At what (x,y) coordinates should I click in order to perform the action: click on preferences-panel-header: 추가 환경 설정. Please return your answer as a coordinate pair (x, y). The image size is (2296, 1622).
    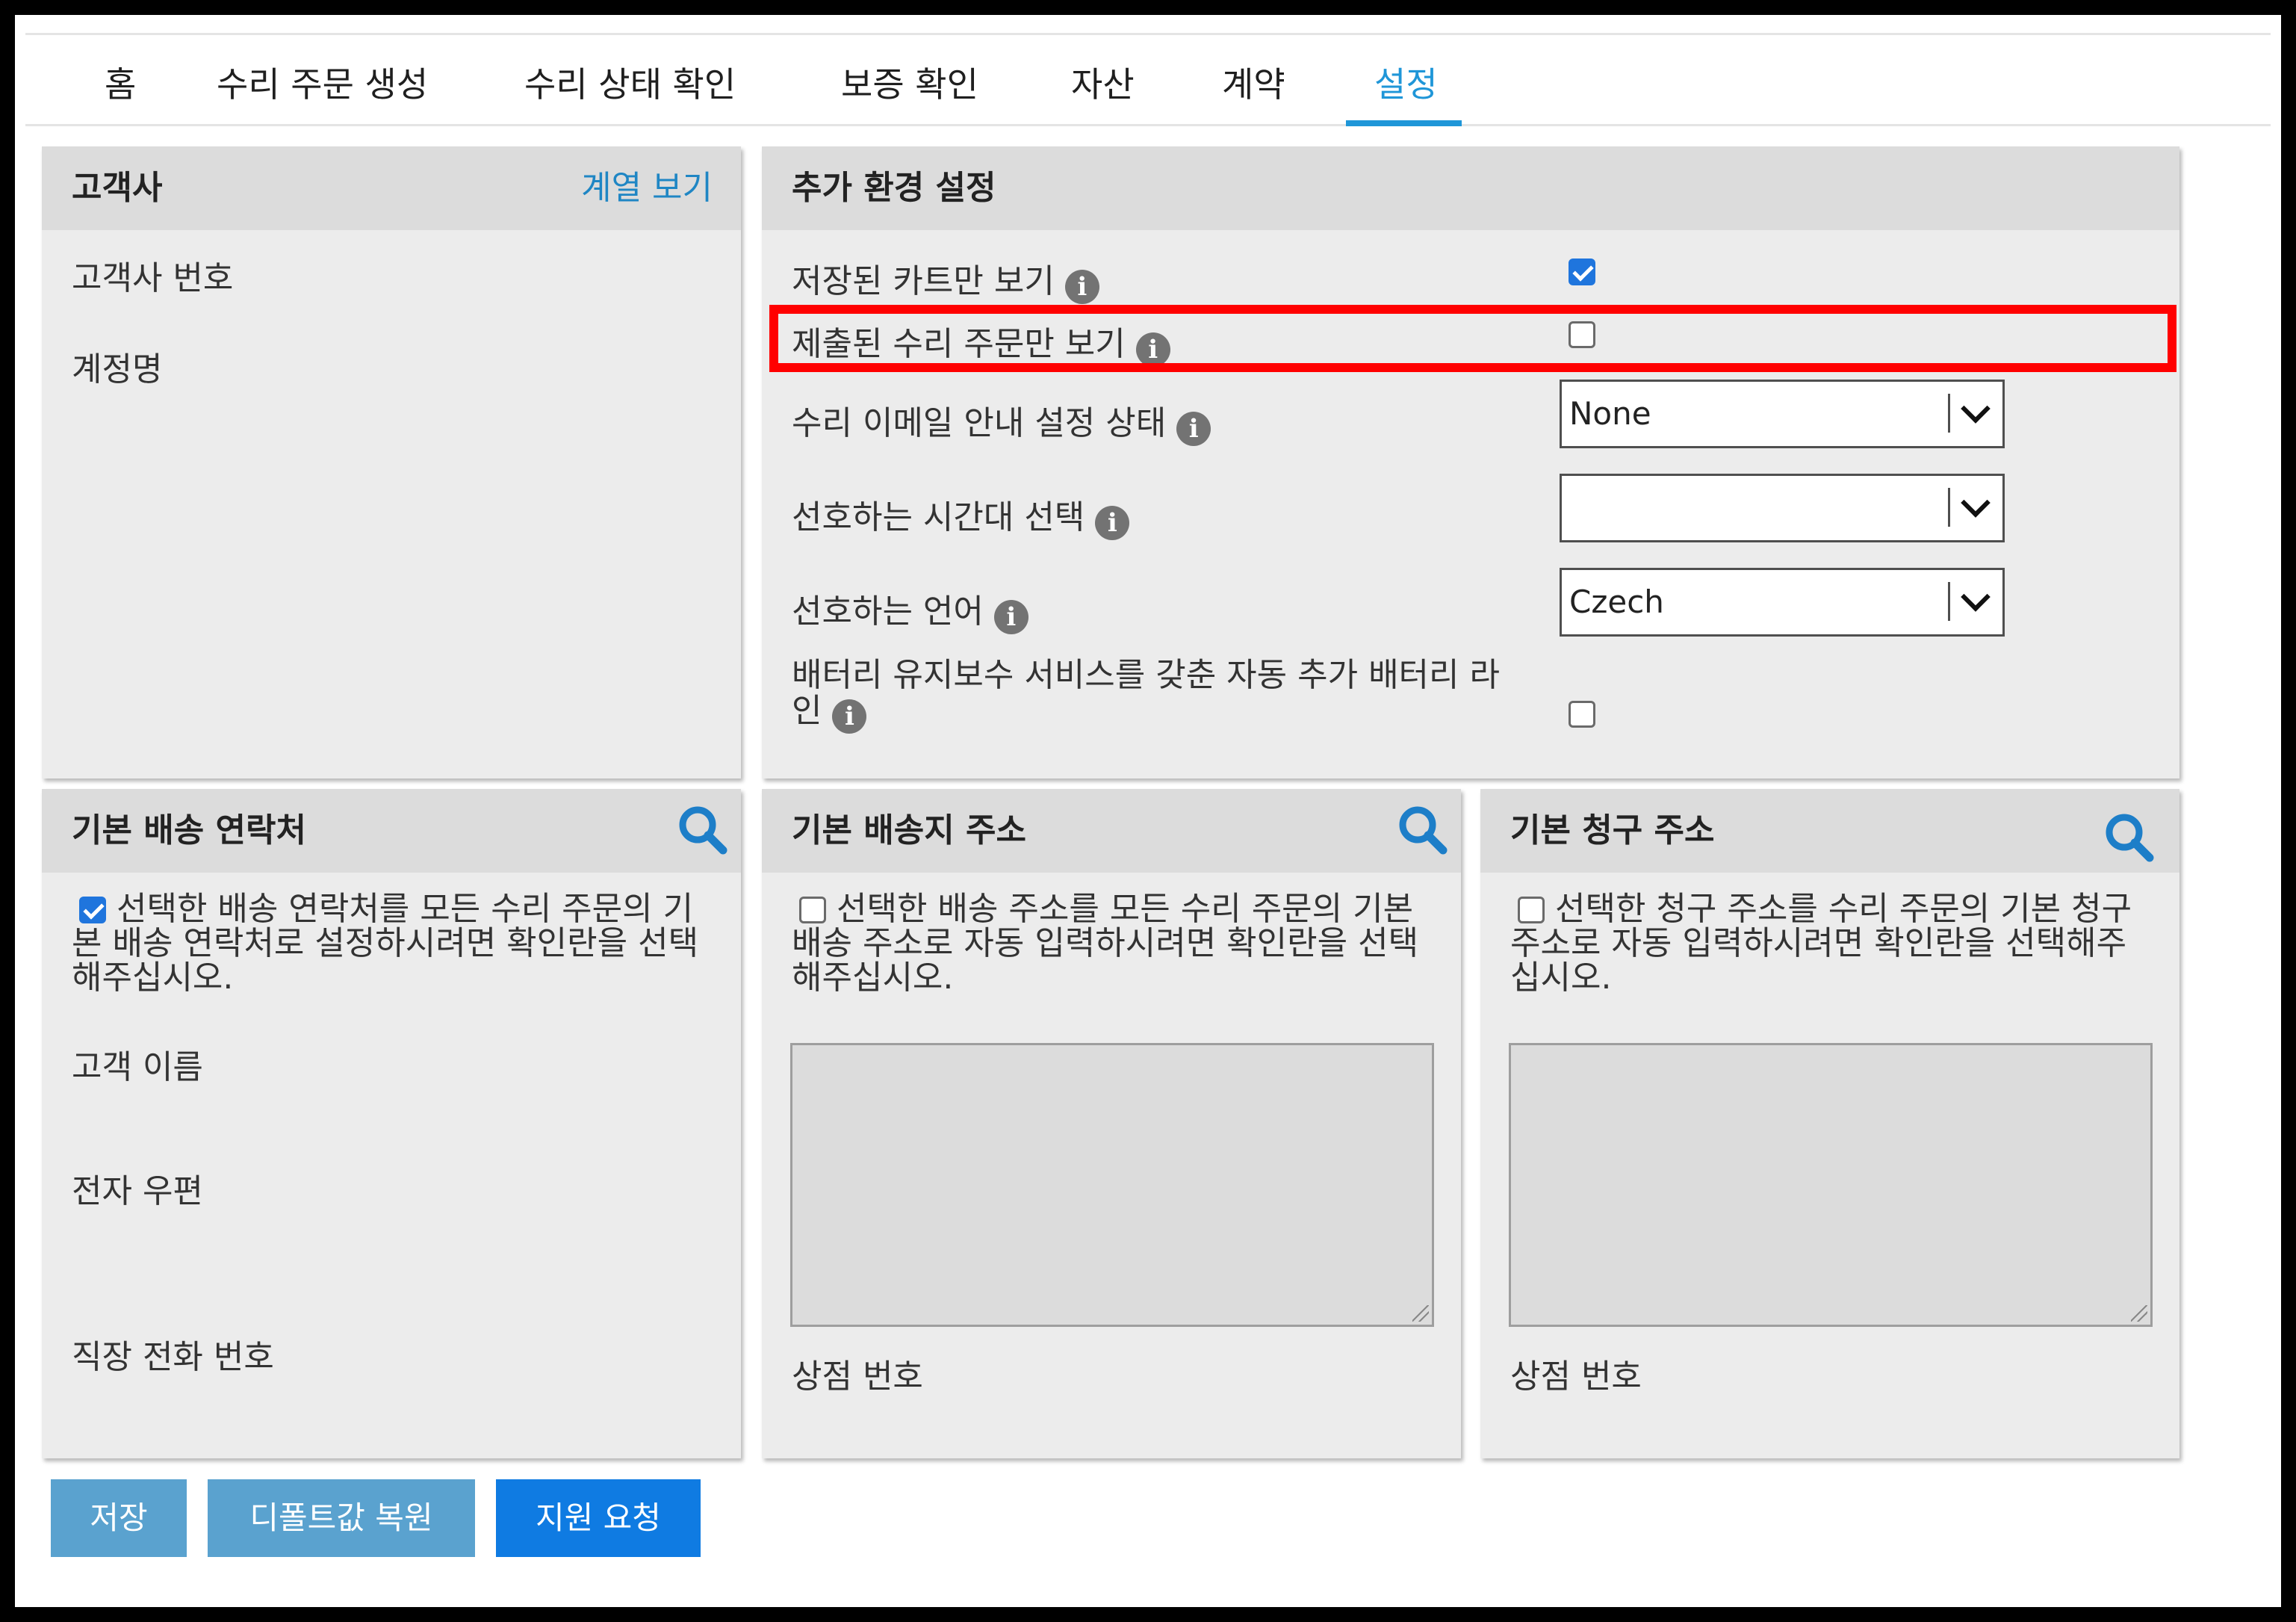
    Looking at the image, I should click on (1471, 188).